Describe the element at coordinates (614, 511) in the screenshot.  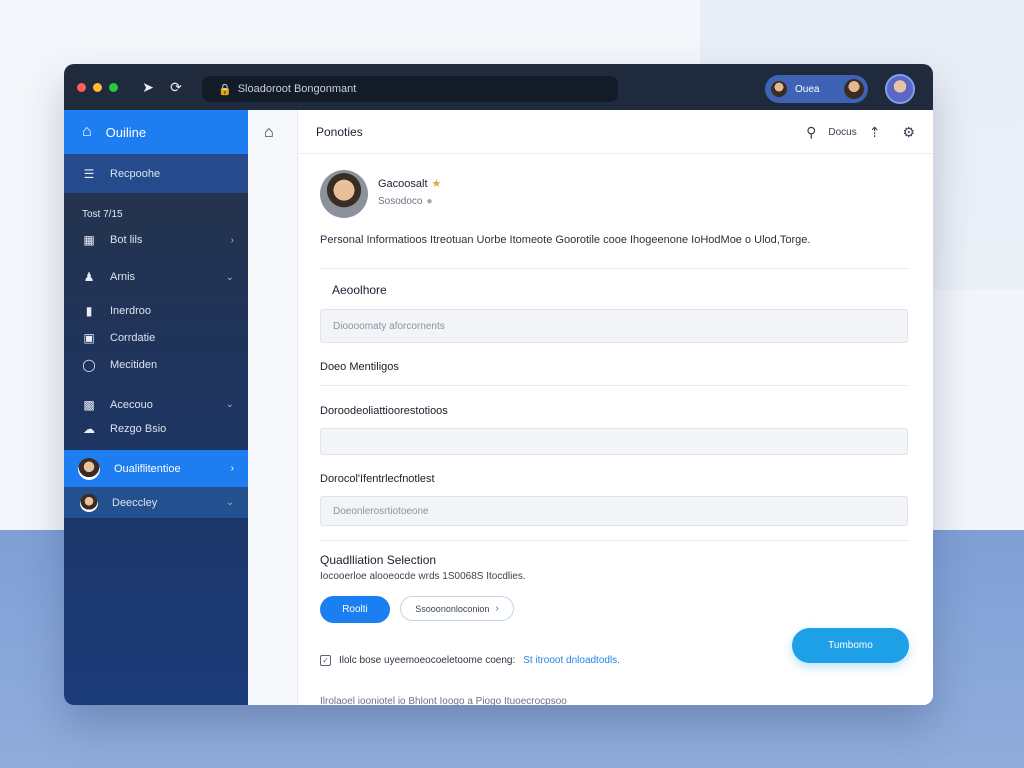
I see `text-field: Doeonlerosrtiotoeone` at that location.